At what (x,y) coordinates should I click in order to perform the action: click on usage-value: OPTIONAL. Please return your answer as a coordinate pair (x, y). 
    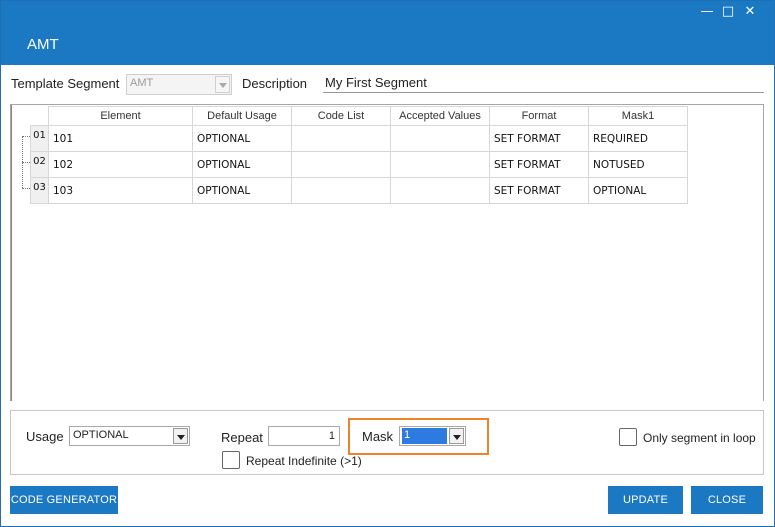
    Looking at the image, I should click on (101, 435).